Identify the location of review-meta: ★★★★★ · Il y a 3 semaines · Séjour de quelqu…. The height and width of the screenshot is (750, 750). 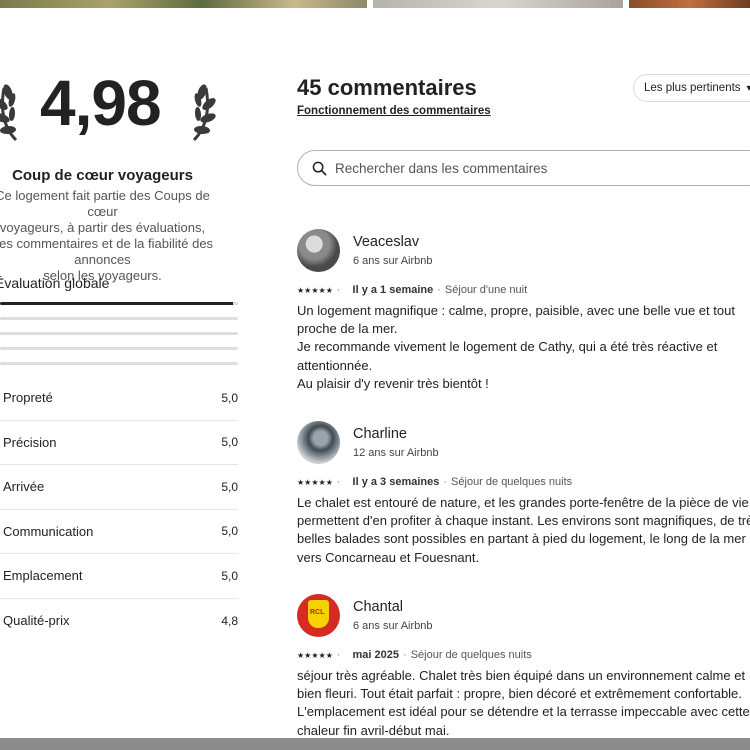
(523, 482).